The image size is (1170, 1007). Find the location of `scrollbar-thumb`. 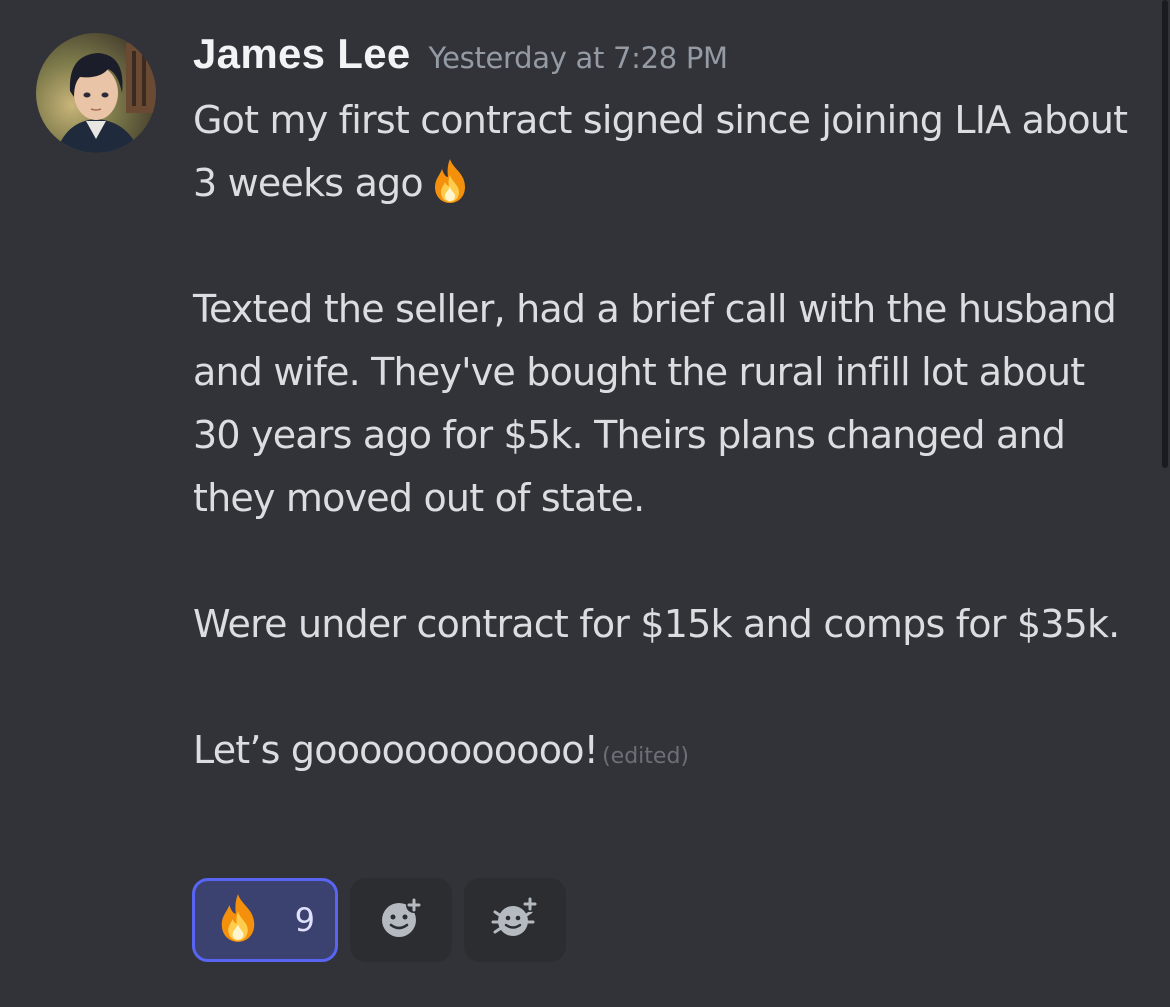

scrollbar-thumb is located at coordinates (1165, 234).